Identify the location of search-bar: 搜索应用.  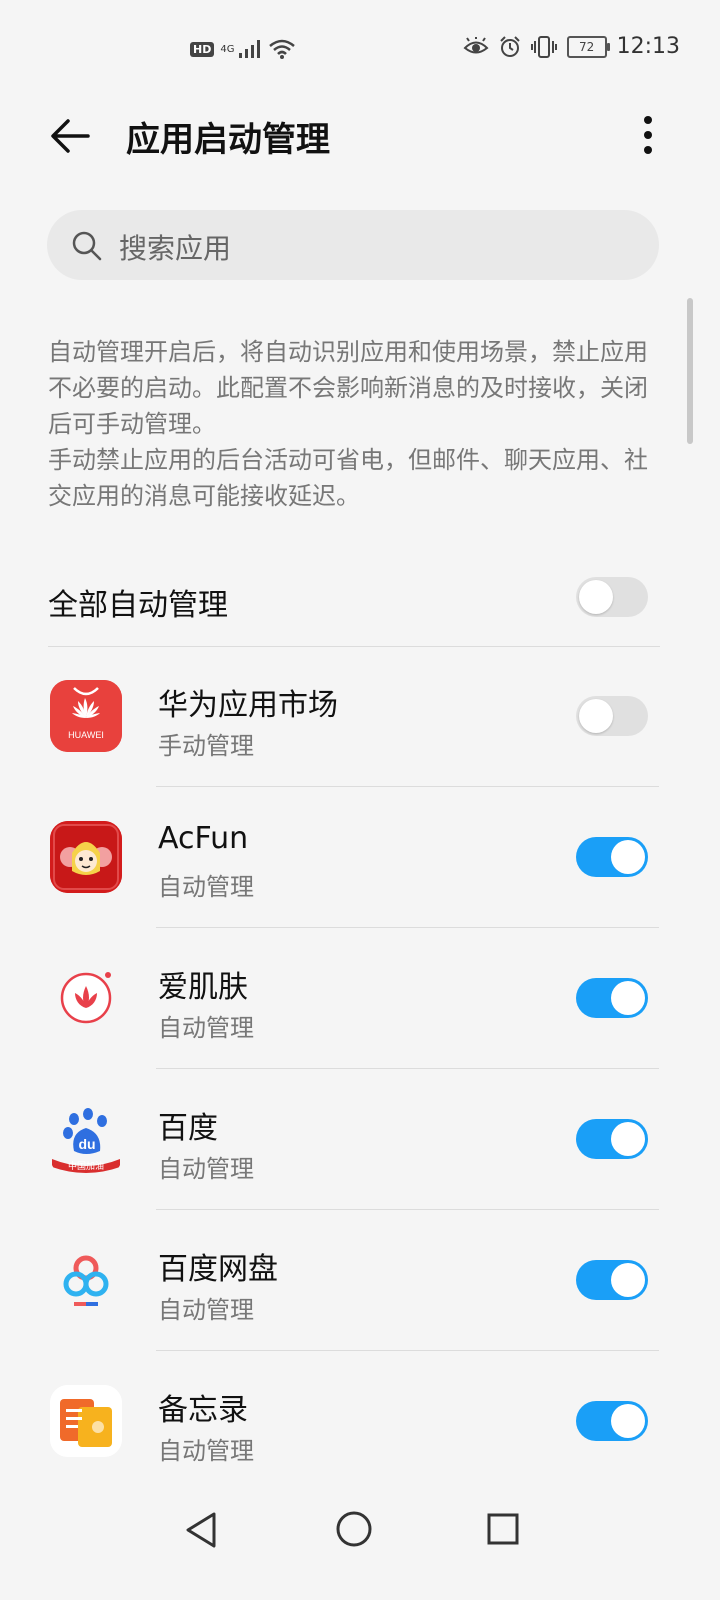
(353, 245).